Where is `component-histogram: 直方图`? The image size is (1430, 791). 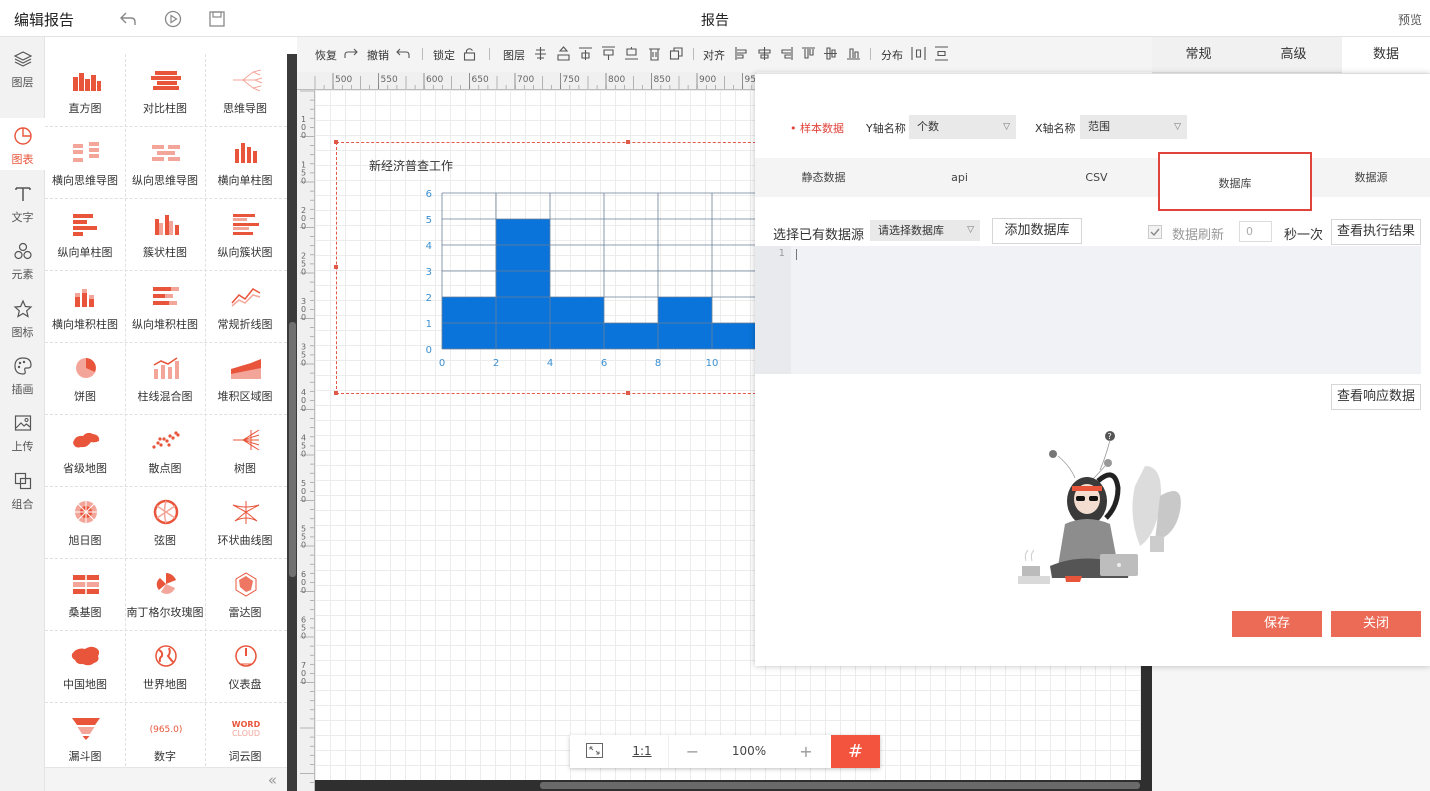 component-histogram: 直方图 is located at coordinates (85, 90).